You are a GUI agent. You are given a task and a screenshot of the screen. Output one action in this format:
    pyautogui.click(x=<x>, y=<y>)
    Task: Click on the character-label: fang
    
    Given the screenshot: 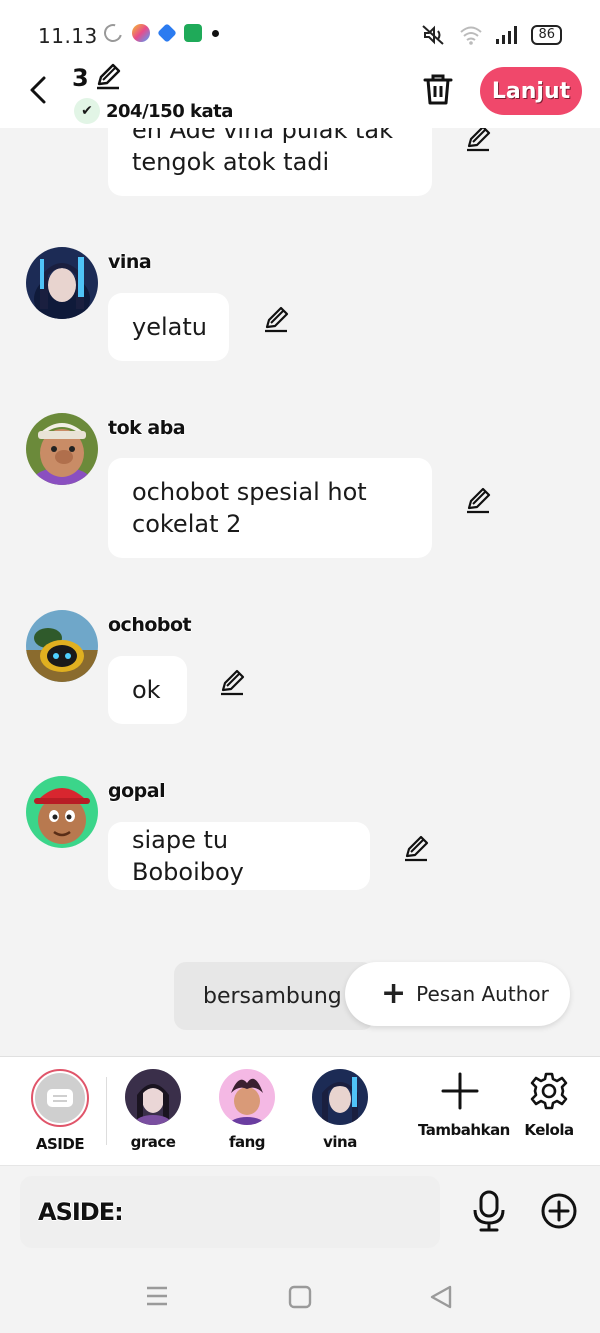 What is the action you would take?
    pyautogui.click(x=247, y=1142)
    